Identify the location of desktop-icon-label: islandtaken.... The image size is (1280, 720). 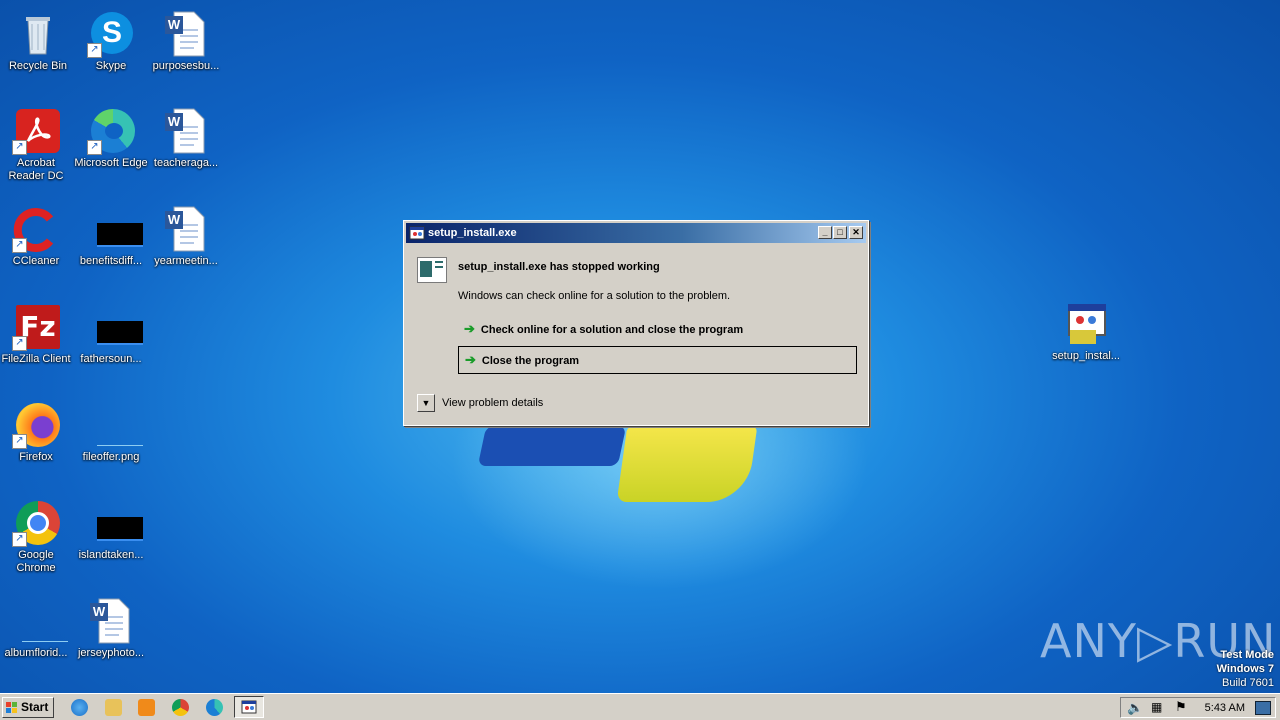
(111, 555).